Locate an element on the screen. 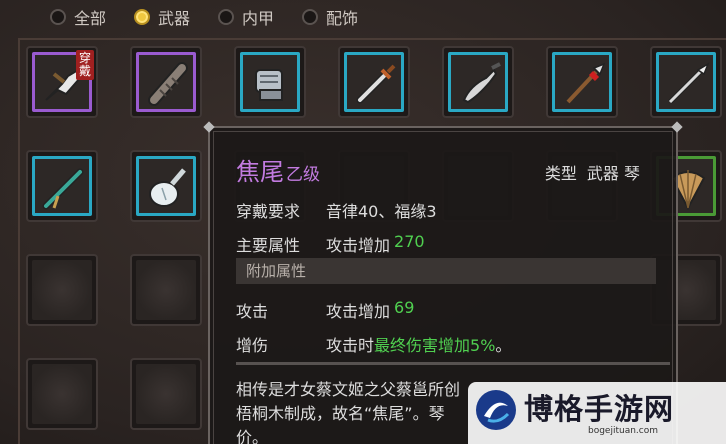  tab-label: 武器 is located at coordinates (174, 18).